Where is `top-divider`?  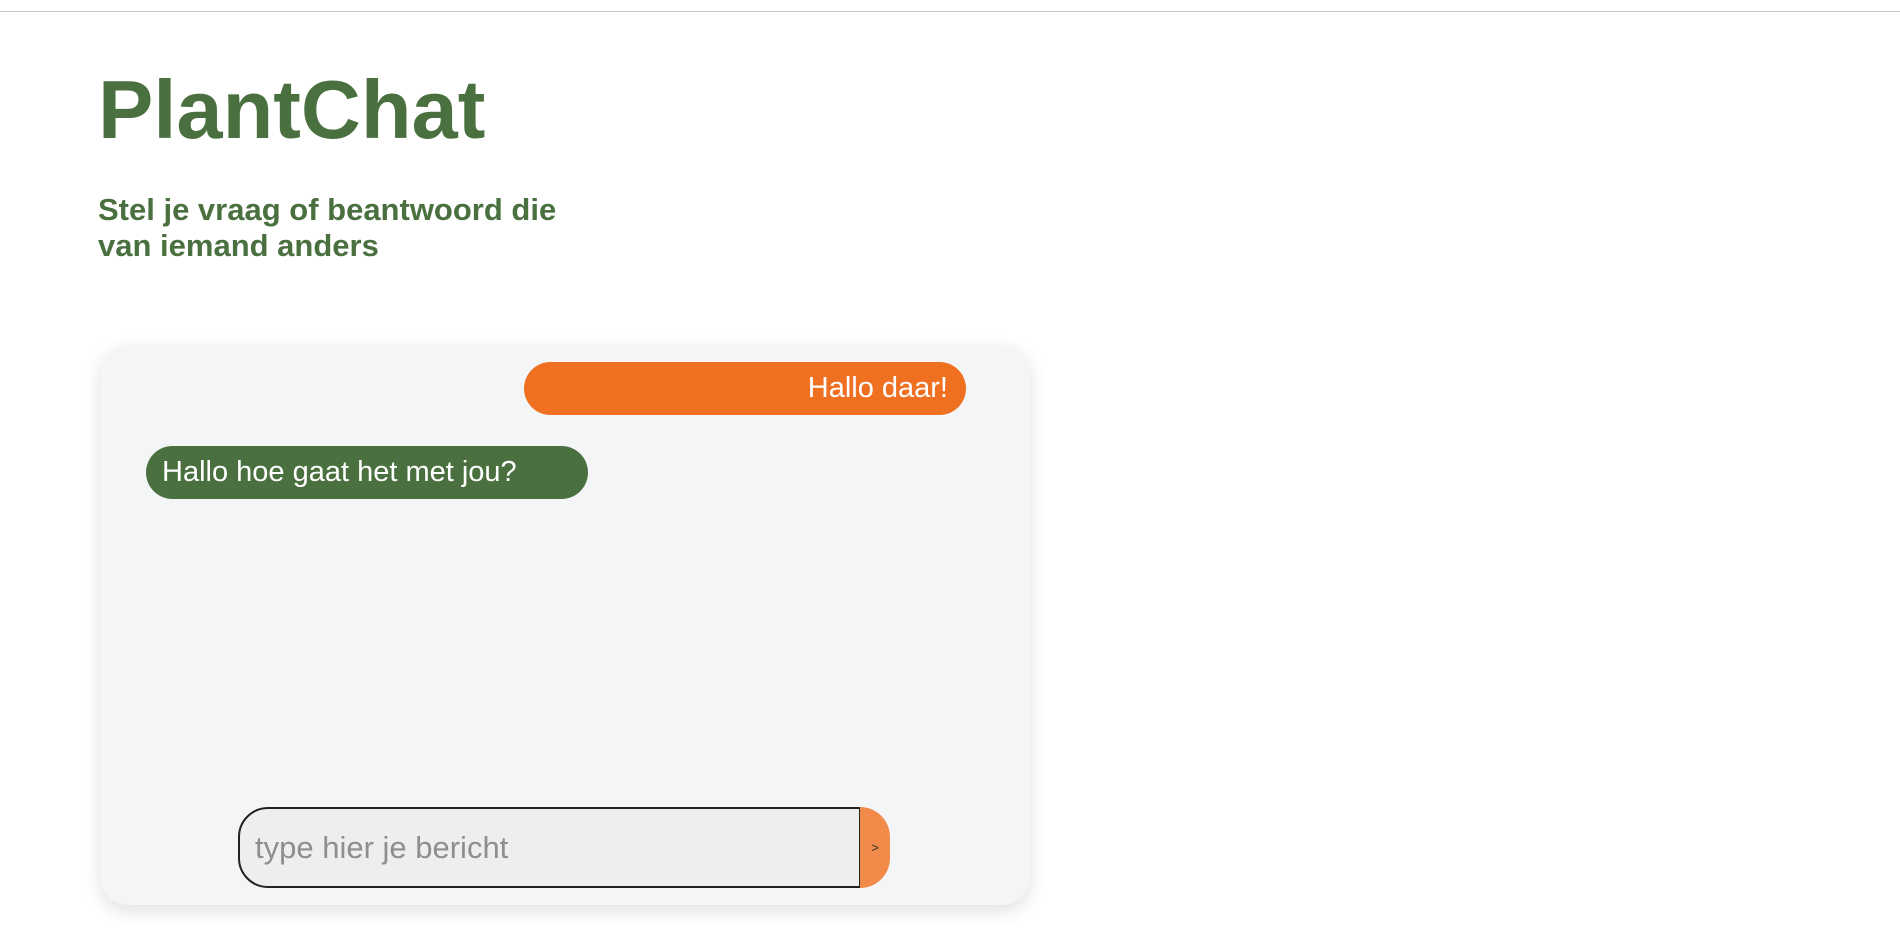
top-divider is located at coordinates (950, 11).